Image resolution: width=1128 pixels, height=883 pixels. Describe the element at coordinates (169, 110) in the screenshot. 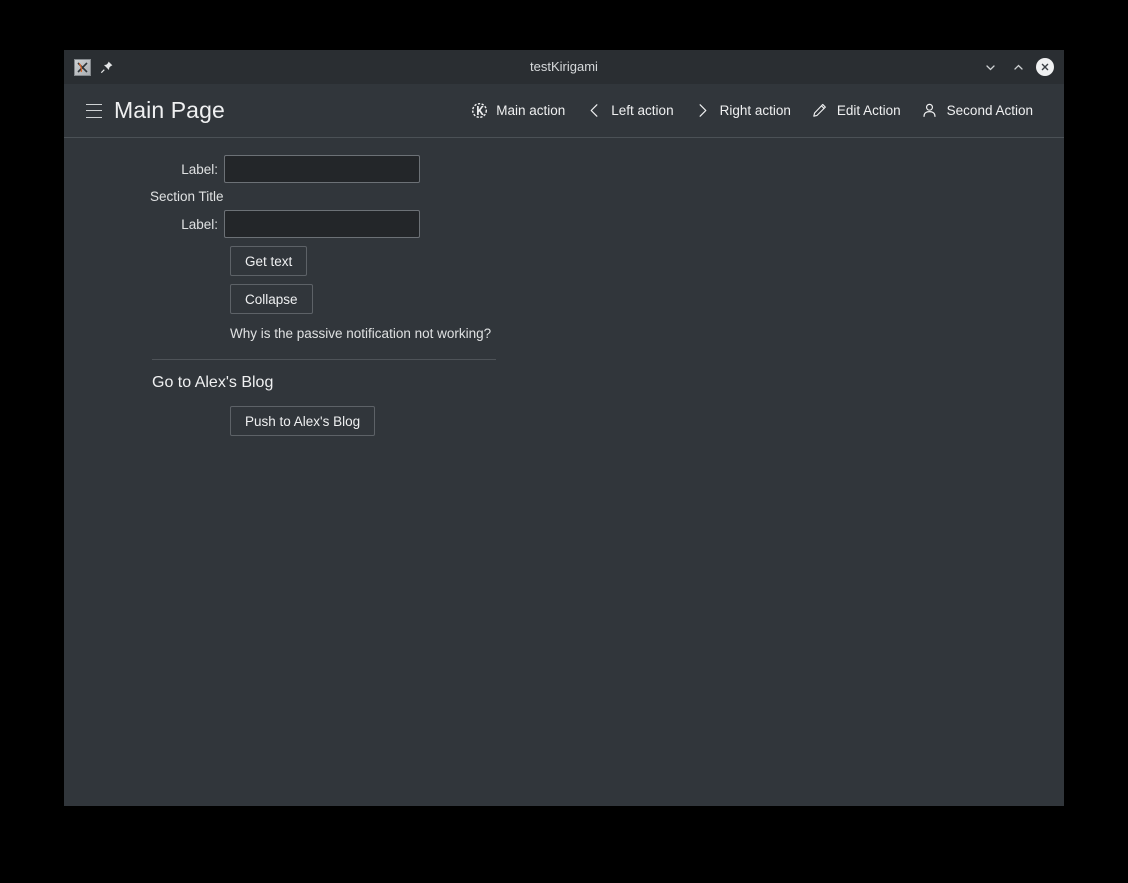

I see `page-title: Main Page` at that location.